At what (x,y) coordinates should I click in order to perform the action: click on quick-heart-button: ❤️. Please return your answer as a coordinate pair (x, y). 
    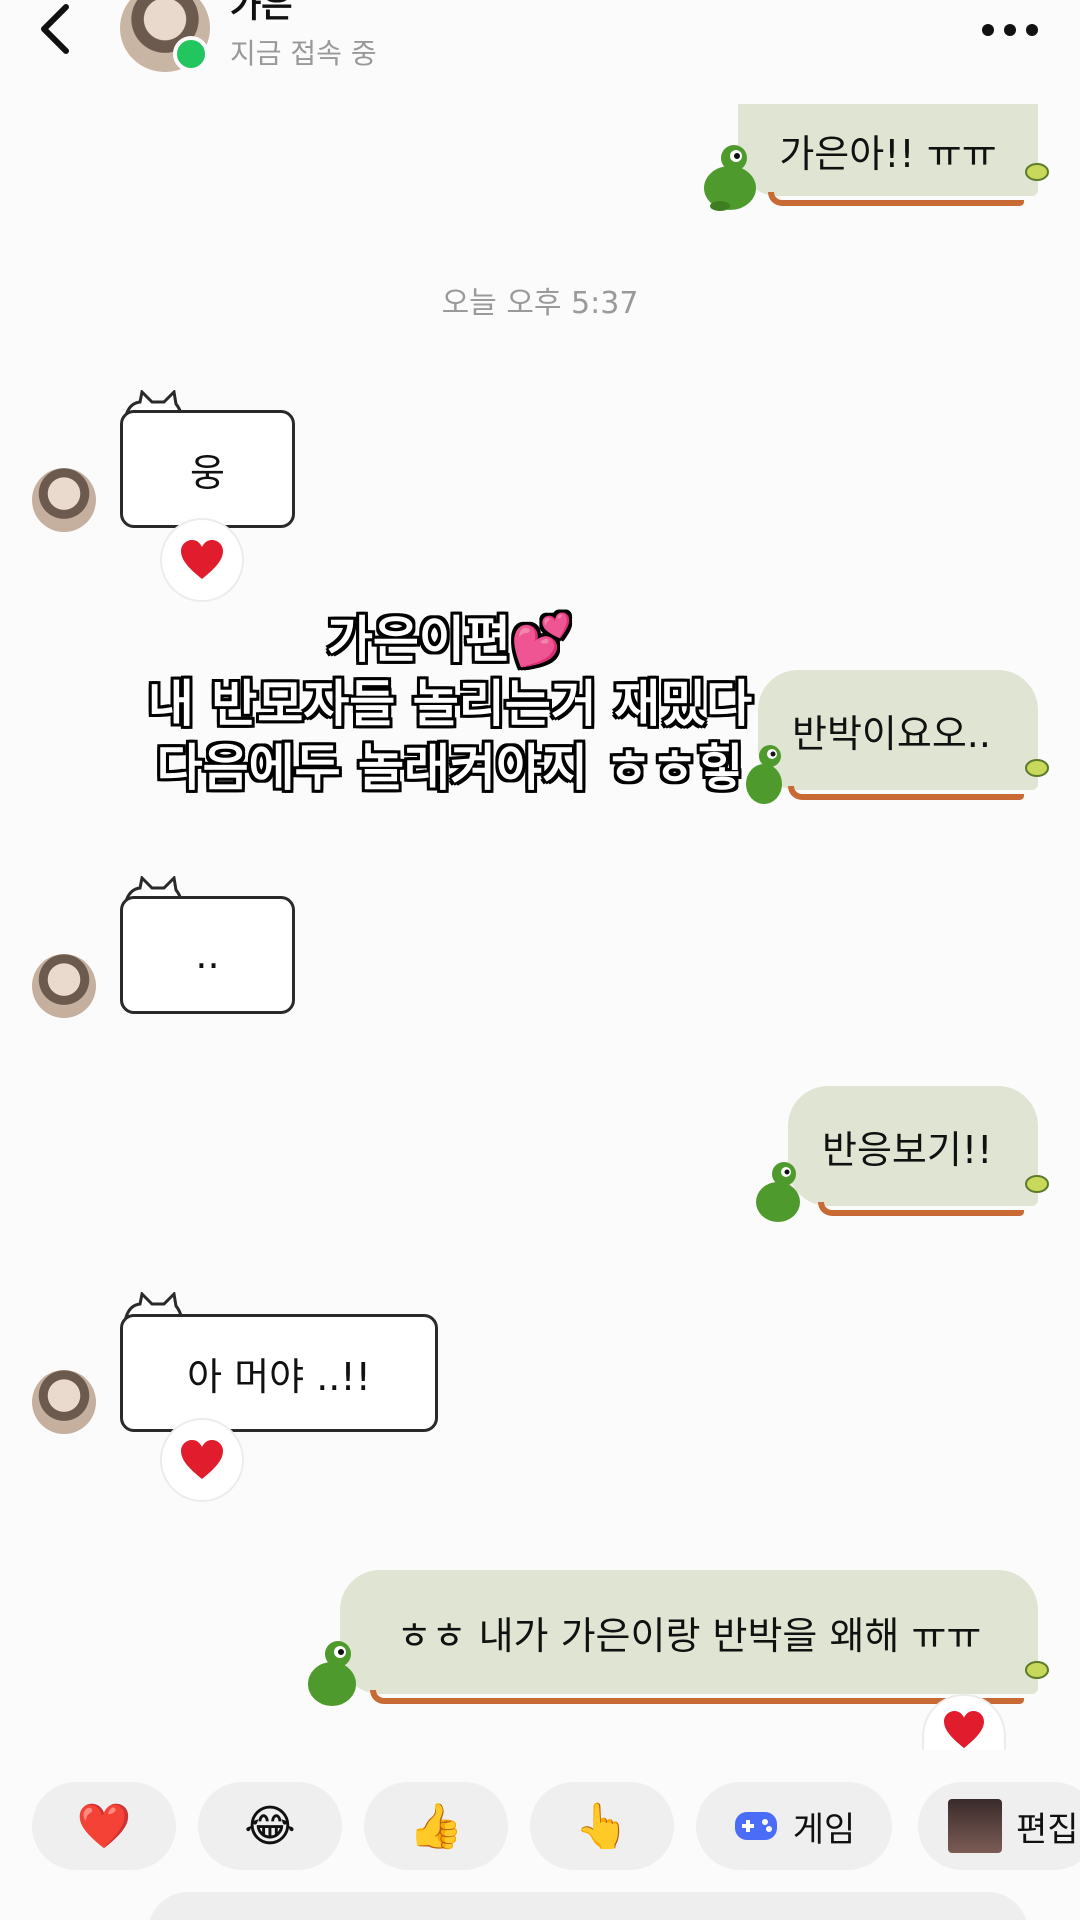
    Looking at the image, I should click on (104, 1826).